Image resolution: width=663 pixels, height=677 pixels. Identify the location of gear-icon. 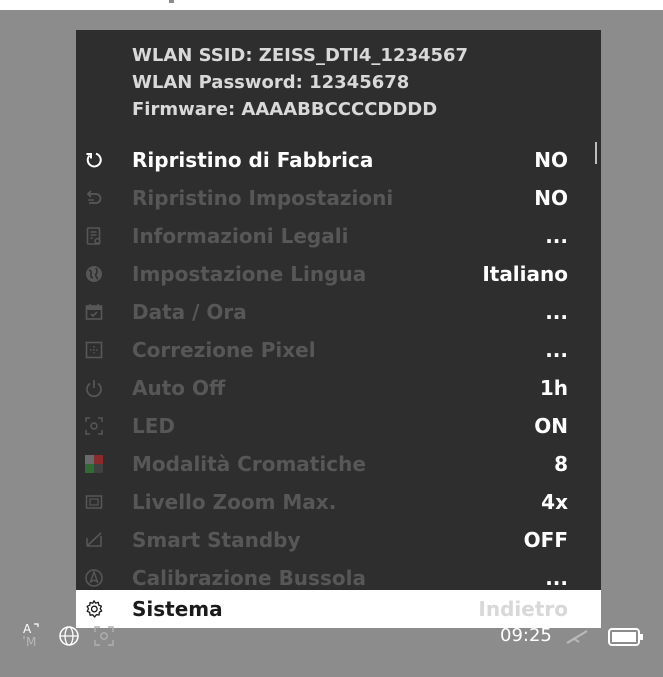
(94, 609).